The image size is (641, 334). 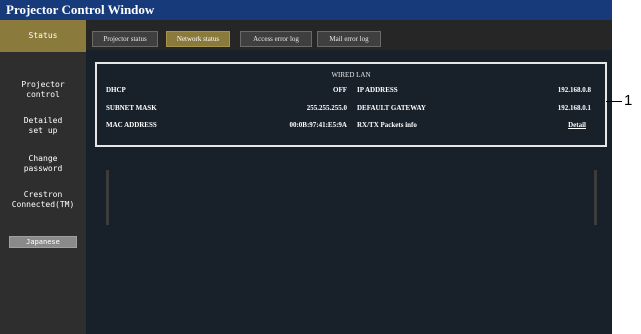 What do you see at coordinates (351, 75) in the screenshot?
I see `wired-lan-title: WIRED LAN` at bounding box center [351, 75].